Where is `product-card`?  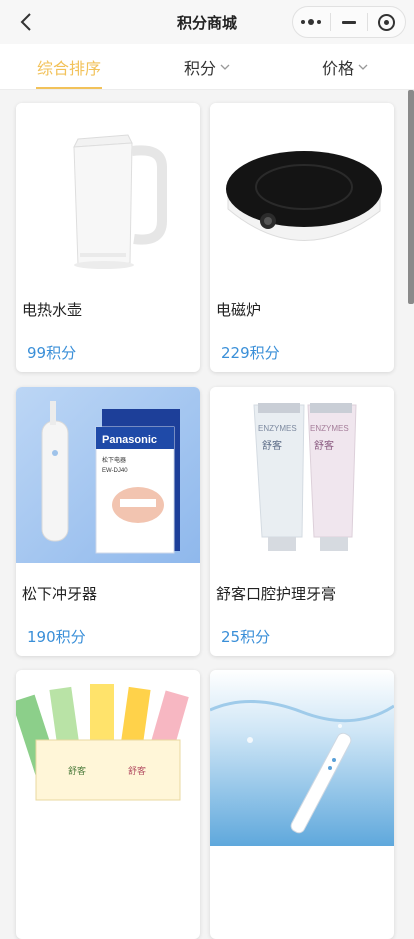
product-card is located at coordinates (302, 804).